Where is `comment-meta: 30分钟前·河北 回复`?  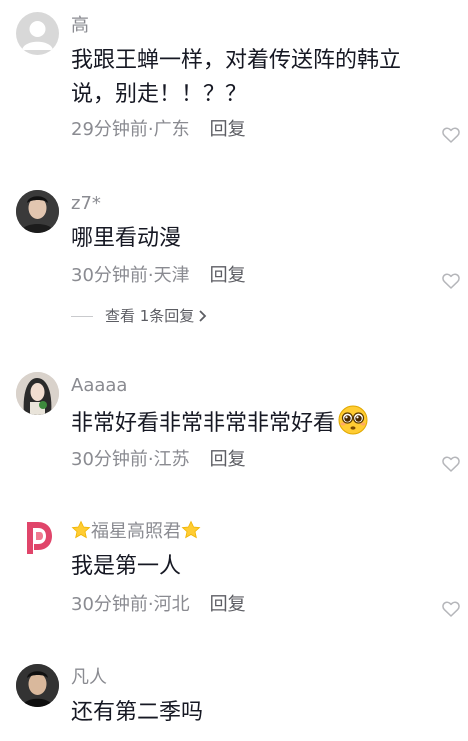 comment-meta: 30分钟前·河北 回复 is located at coordinates (158, 605).